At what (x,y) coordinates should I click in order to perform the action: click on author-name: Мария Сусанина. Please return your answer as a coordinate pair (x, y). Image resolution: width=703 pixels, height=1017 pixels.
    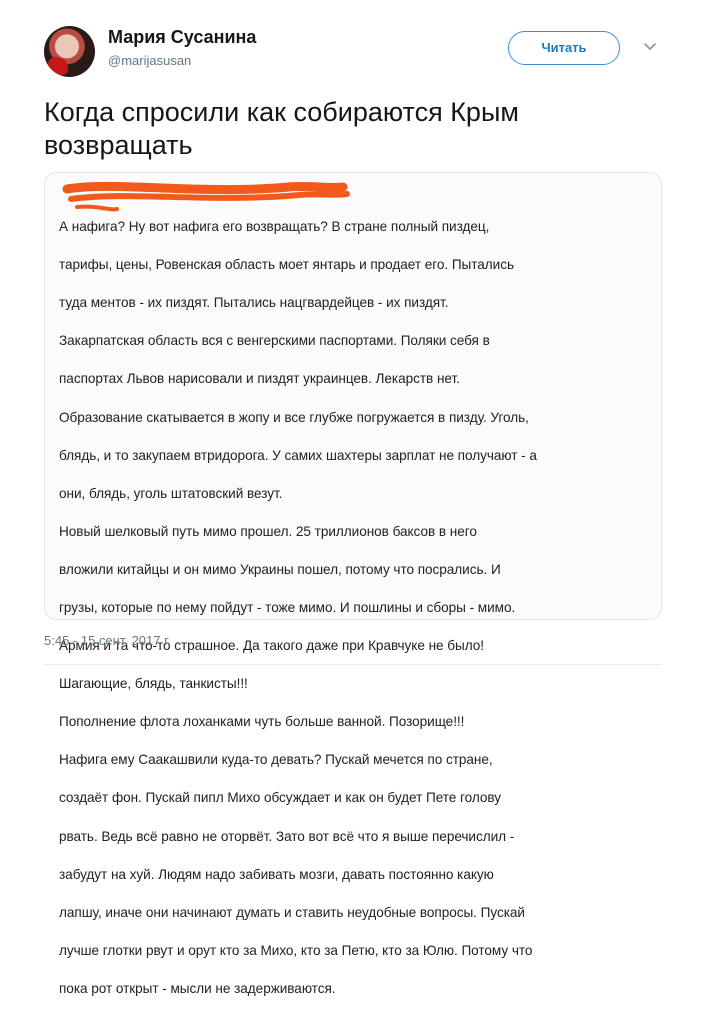
    Looking at the image, I should click on (182, 37).